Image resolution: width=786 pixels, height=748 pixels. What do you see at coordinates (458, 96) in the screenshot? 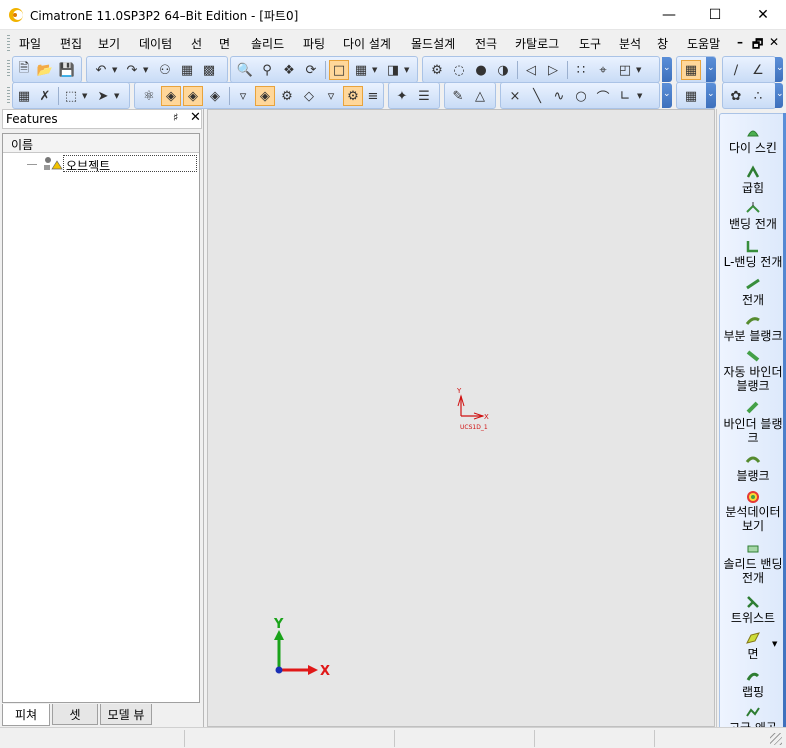
I see `sketch-icon: ✎` at bounding box center [458, 96].